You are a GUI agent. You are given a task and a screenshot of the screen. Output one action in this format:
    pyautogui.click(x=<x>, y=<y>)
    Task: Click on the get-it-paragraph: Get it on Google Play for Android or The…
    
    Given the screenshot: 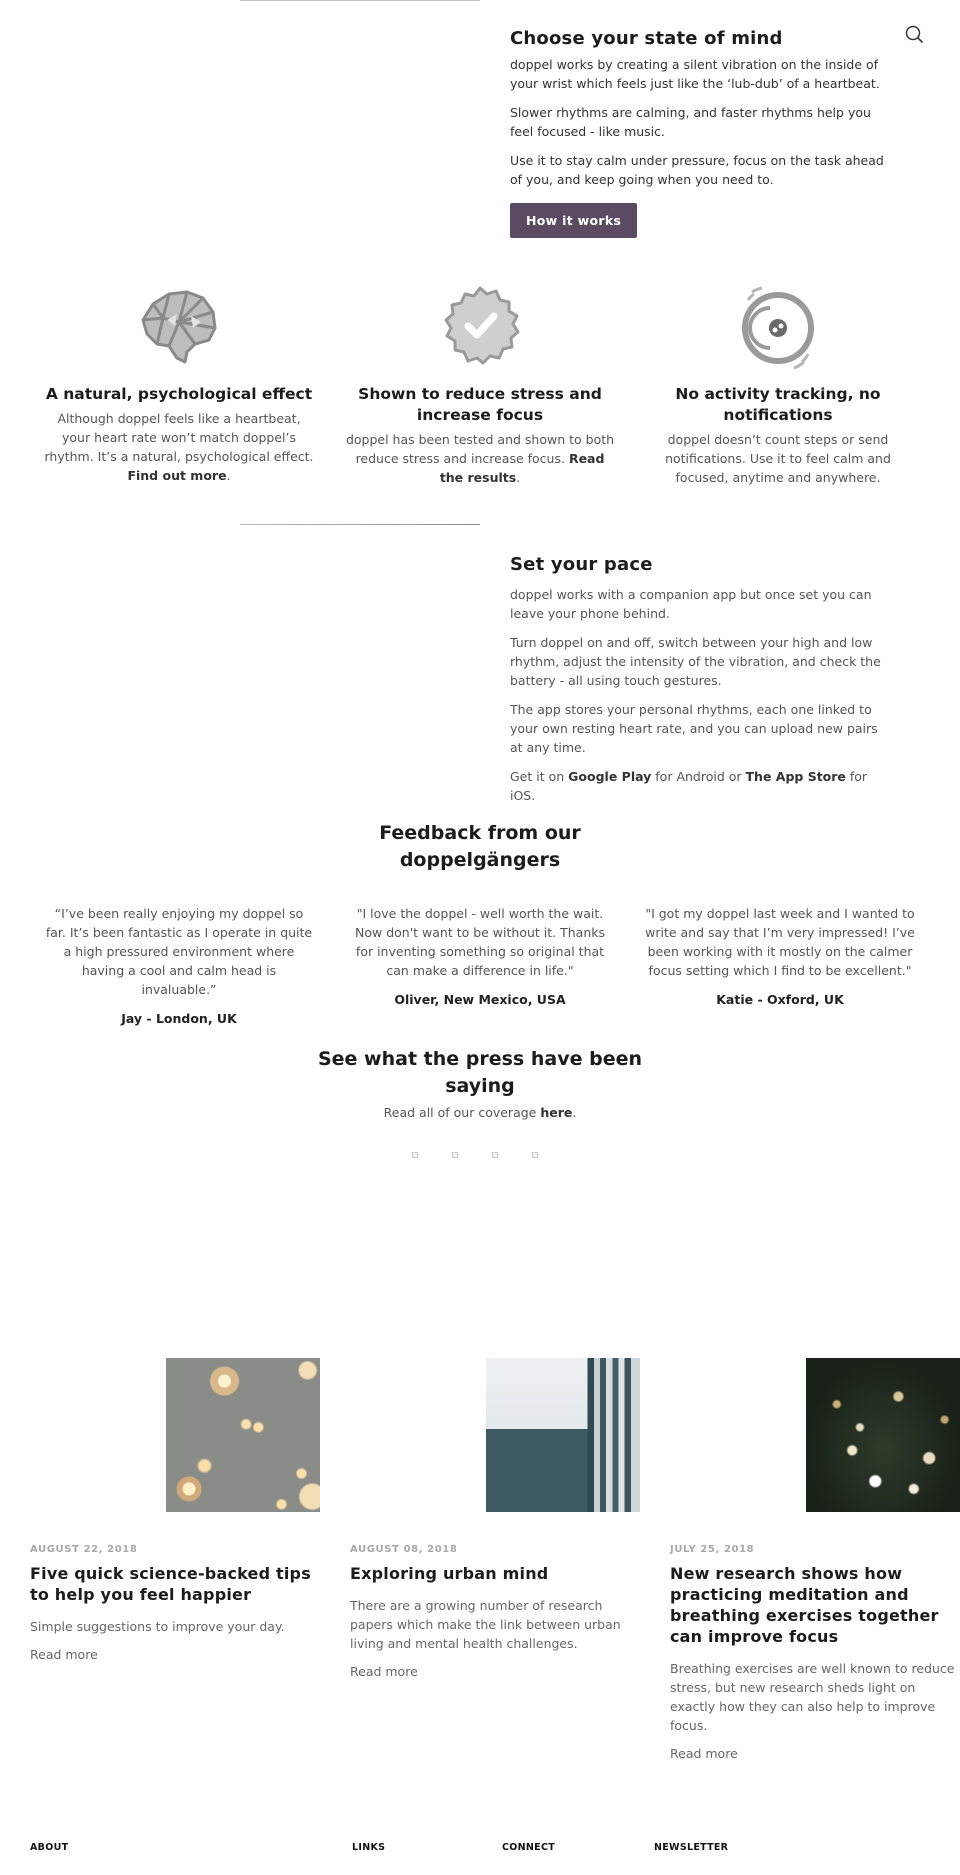 What is the action you would take?
    pyautogui.click(x=700, y=786)
    